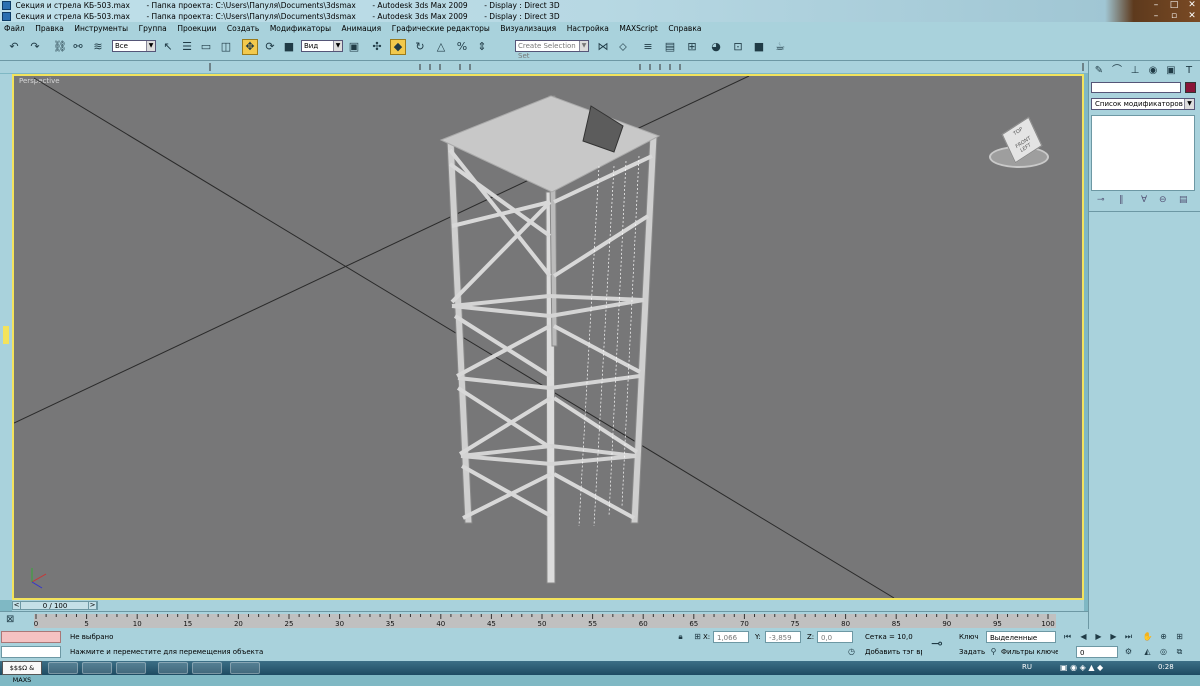 This screenshot has width=1200, height=686. I want to click on link-icon: ⛓, so click(60, 47).